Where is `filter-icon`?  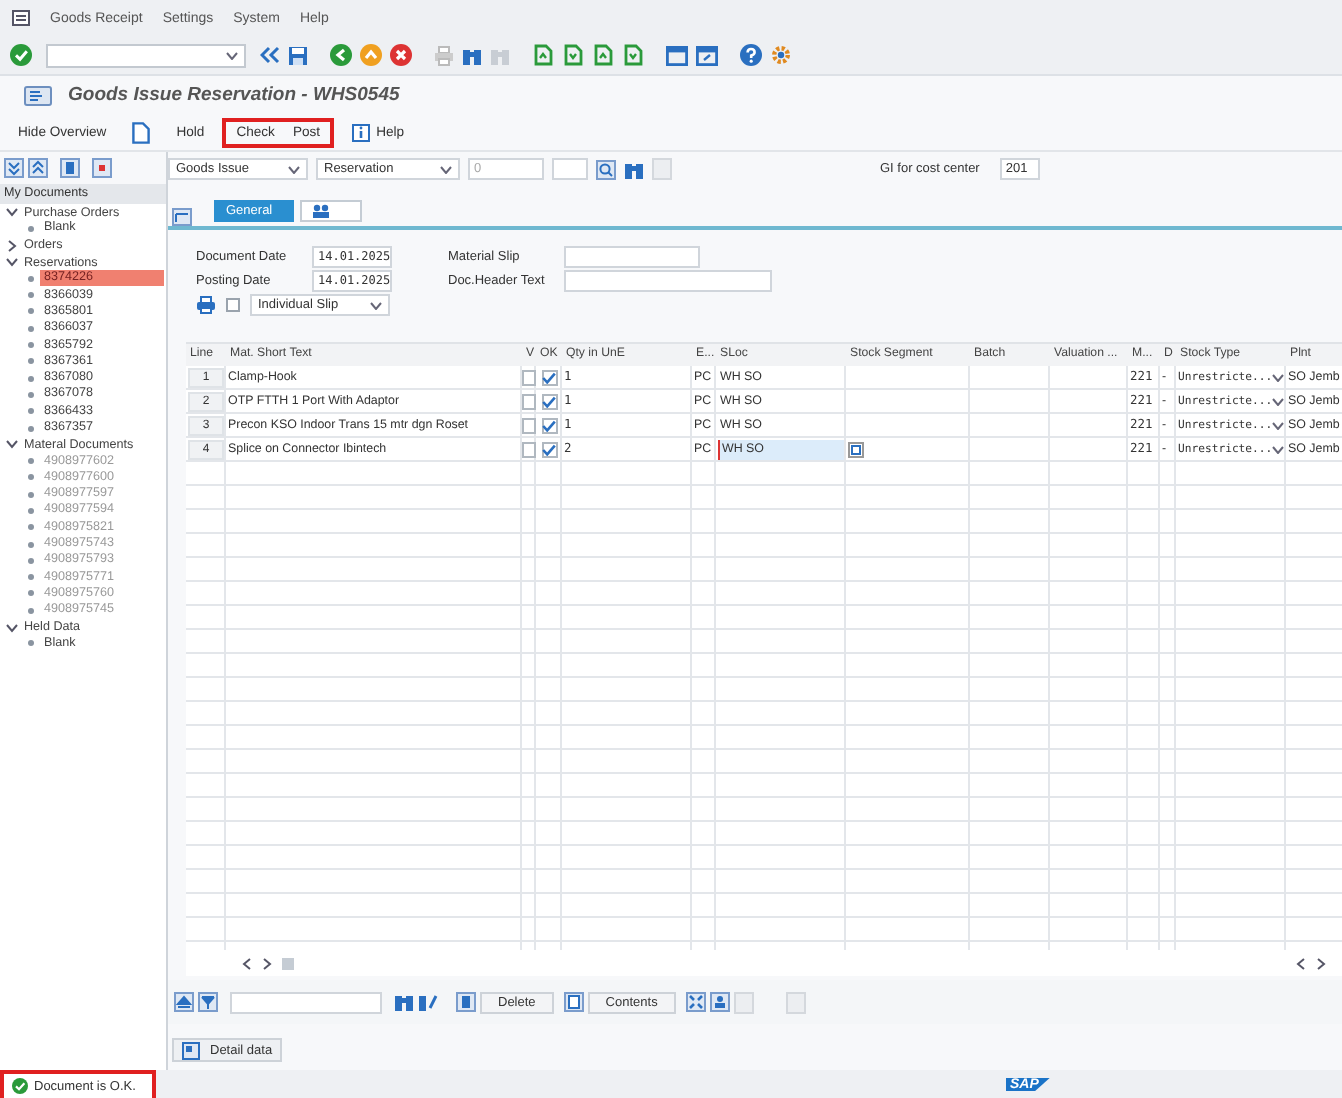 filter-icon is located at coordinates (208, 1002).